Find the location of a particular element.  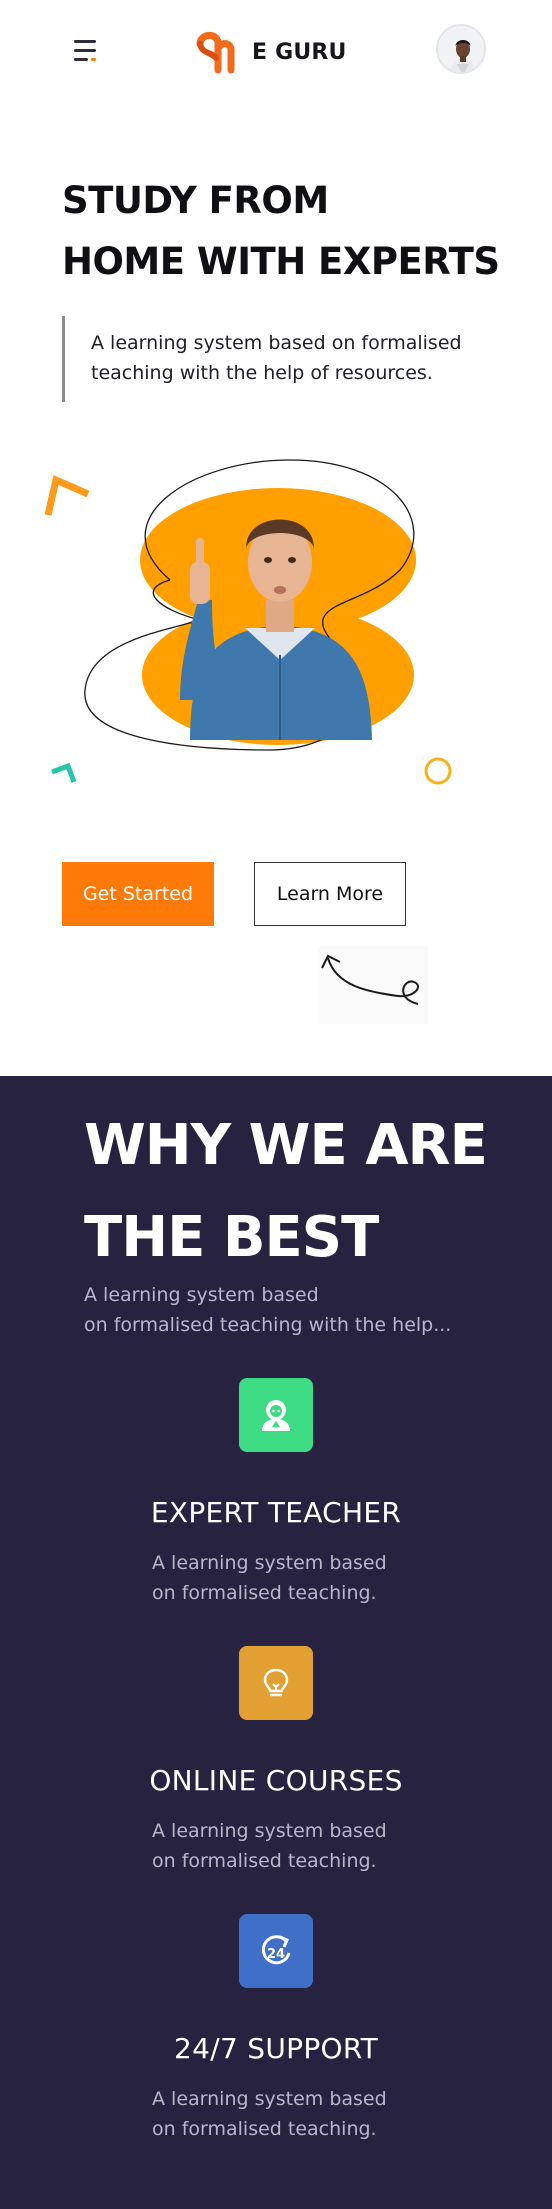

section-title: WHY WE ARE THE BEST is located at coordinates (304, 1192).